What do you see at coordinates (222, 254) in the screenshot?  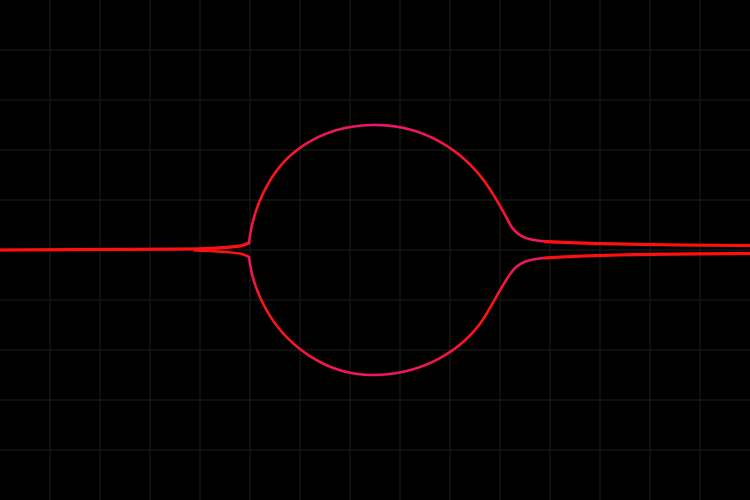 I see `left-tail-curve-lower` at bounding box center [222, 254].